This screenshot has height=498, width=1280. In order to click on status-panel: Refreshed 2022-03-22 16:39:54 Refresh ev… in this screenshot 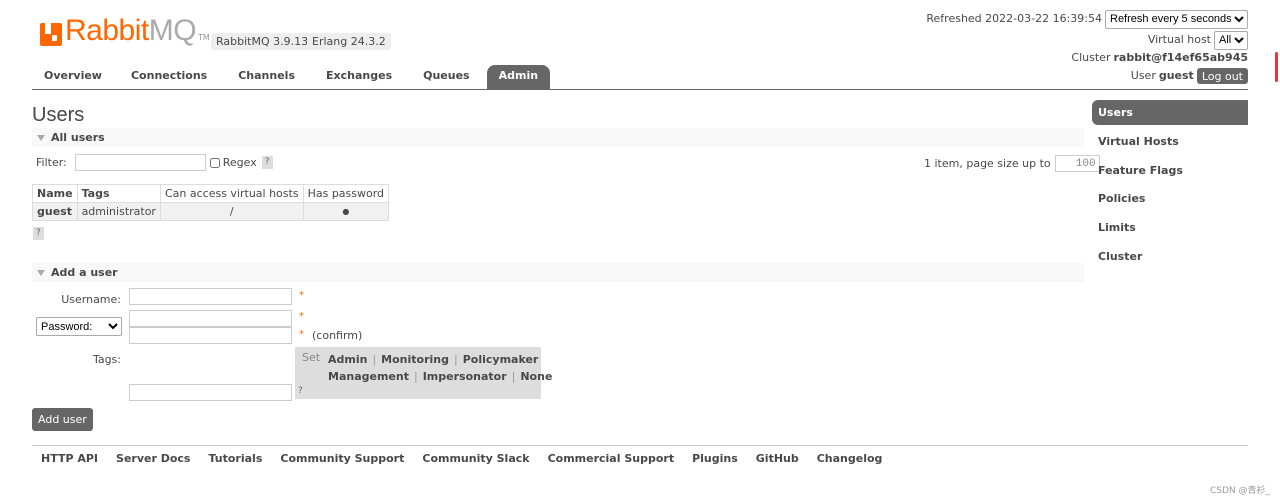, I will do `click(1087, 47)`.